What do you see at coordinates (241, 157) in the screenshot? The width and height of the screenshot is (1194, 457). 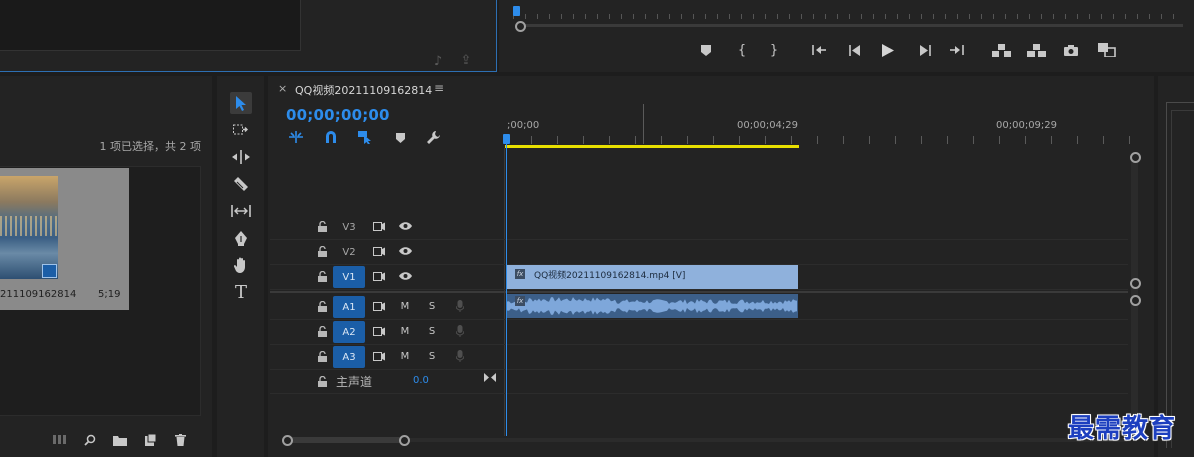 I see `ripple-edit-tool-icon` at bounding box center [241, 157].